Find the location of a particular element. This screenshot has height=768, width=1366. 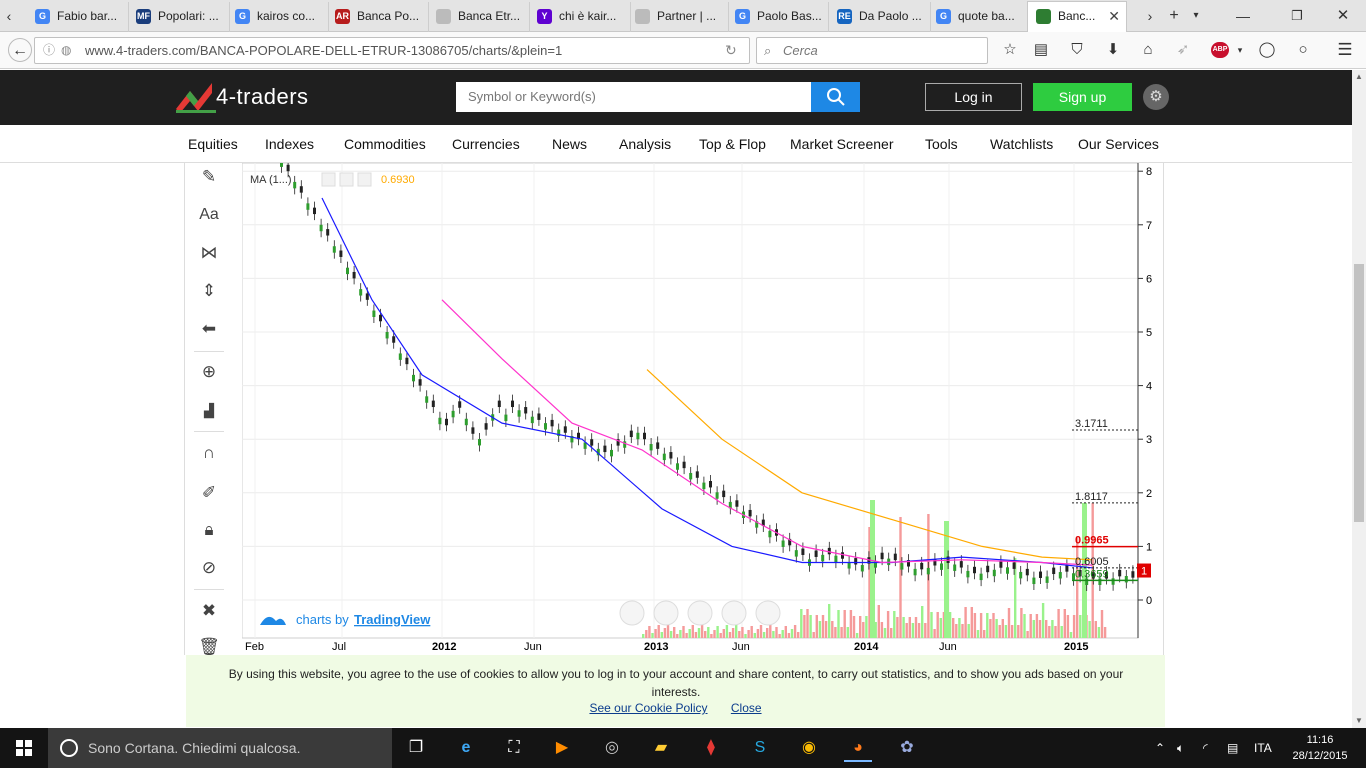

chat-icon: ◯ is located at coordinates (1267, 50).